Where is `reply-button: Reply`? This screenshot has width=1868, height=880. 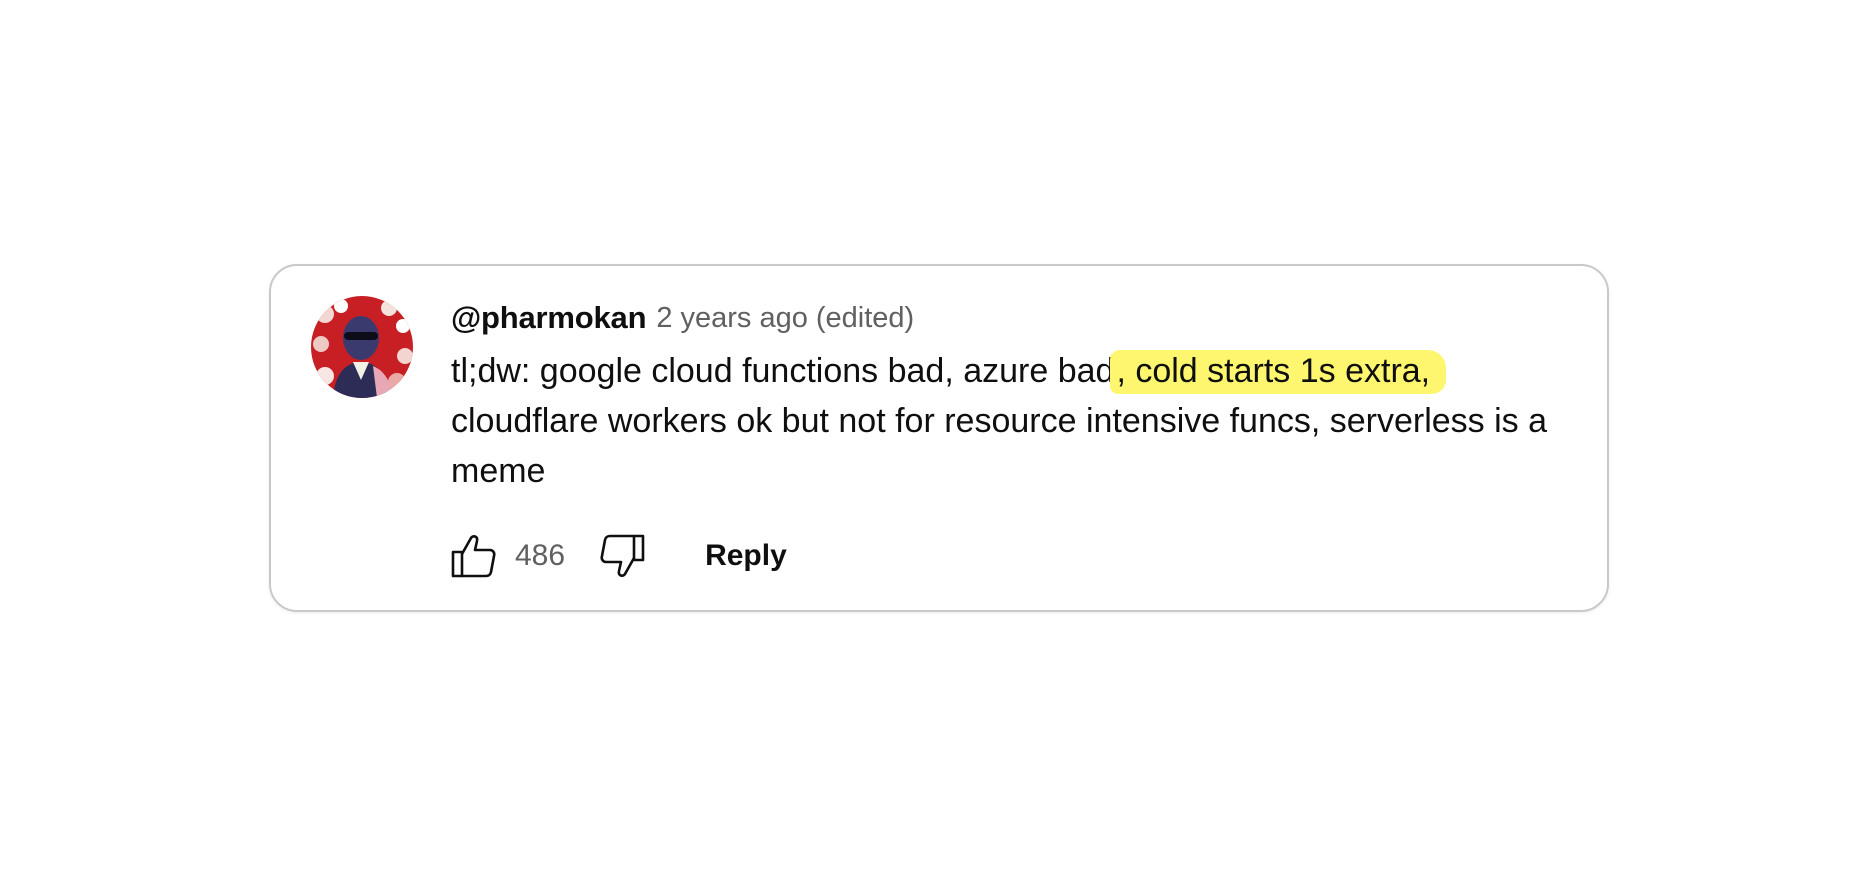
reply-button: Reply is located at coordinates (746, 556).